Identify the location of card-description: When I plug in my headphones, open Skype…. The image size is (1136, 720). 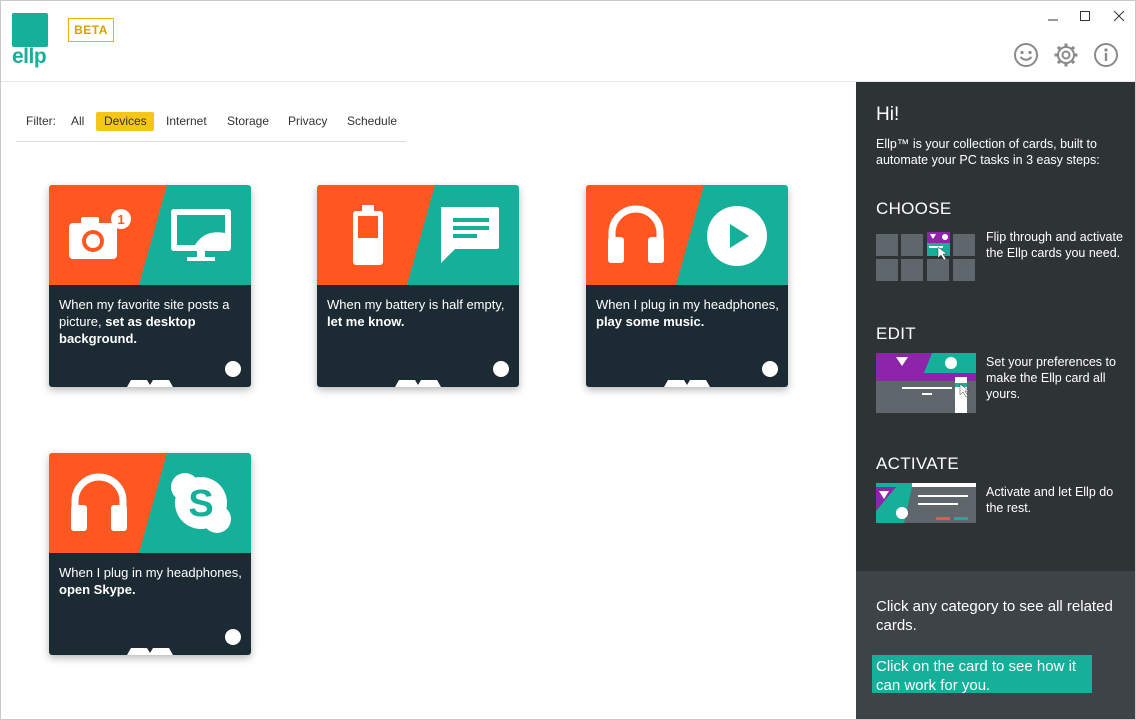
(150, 581).